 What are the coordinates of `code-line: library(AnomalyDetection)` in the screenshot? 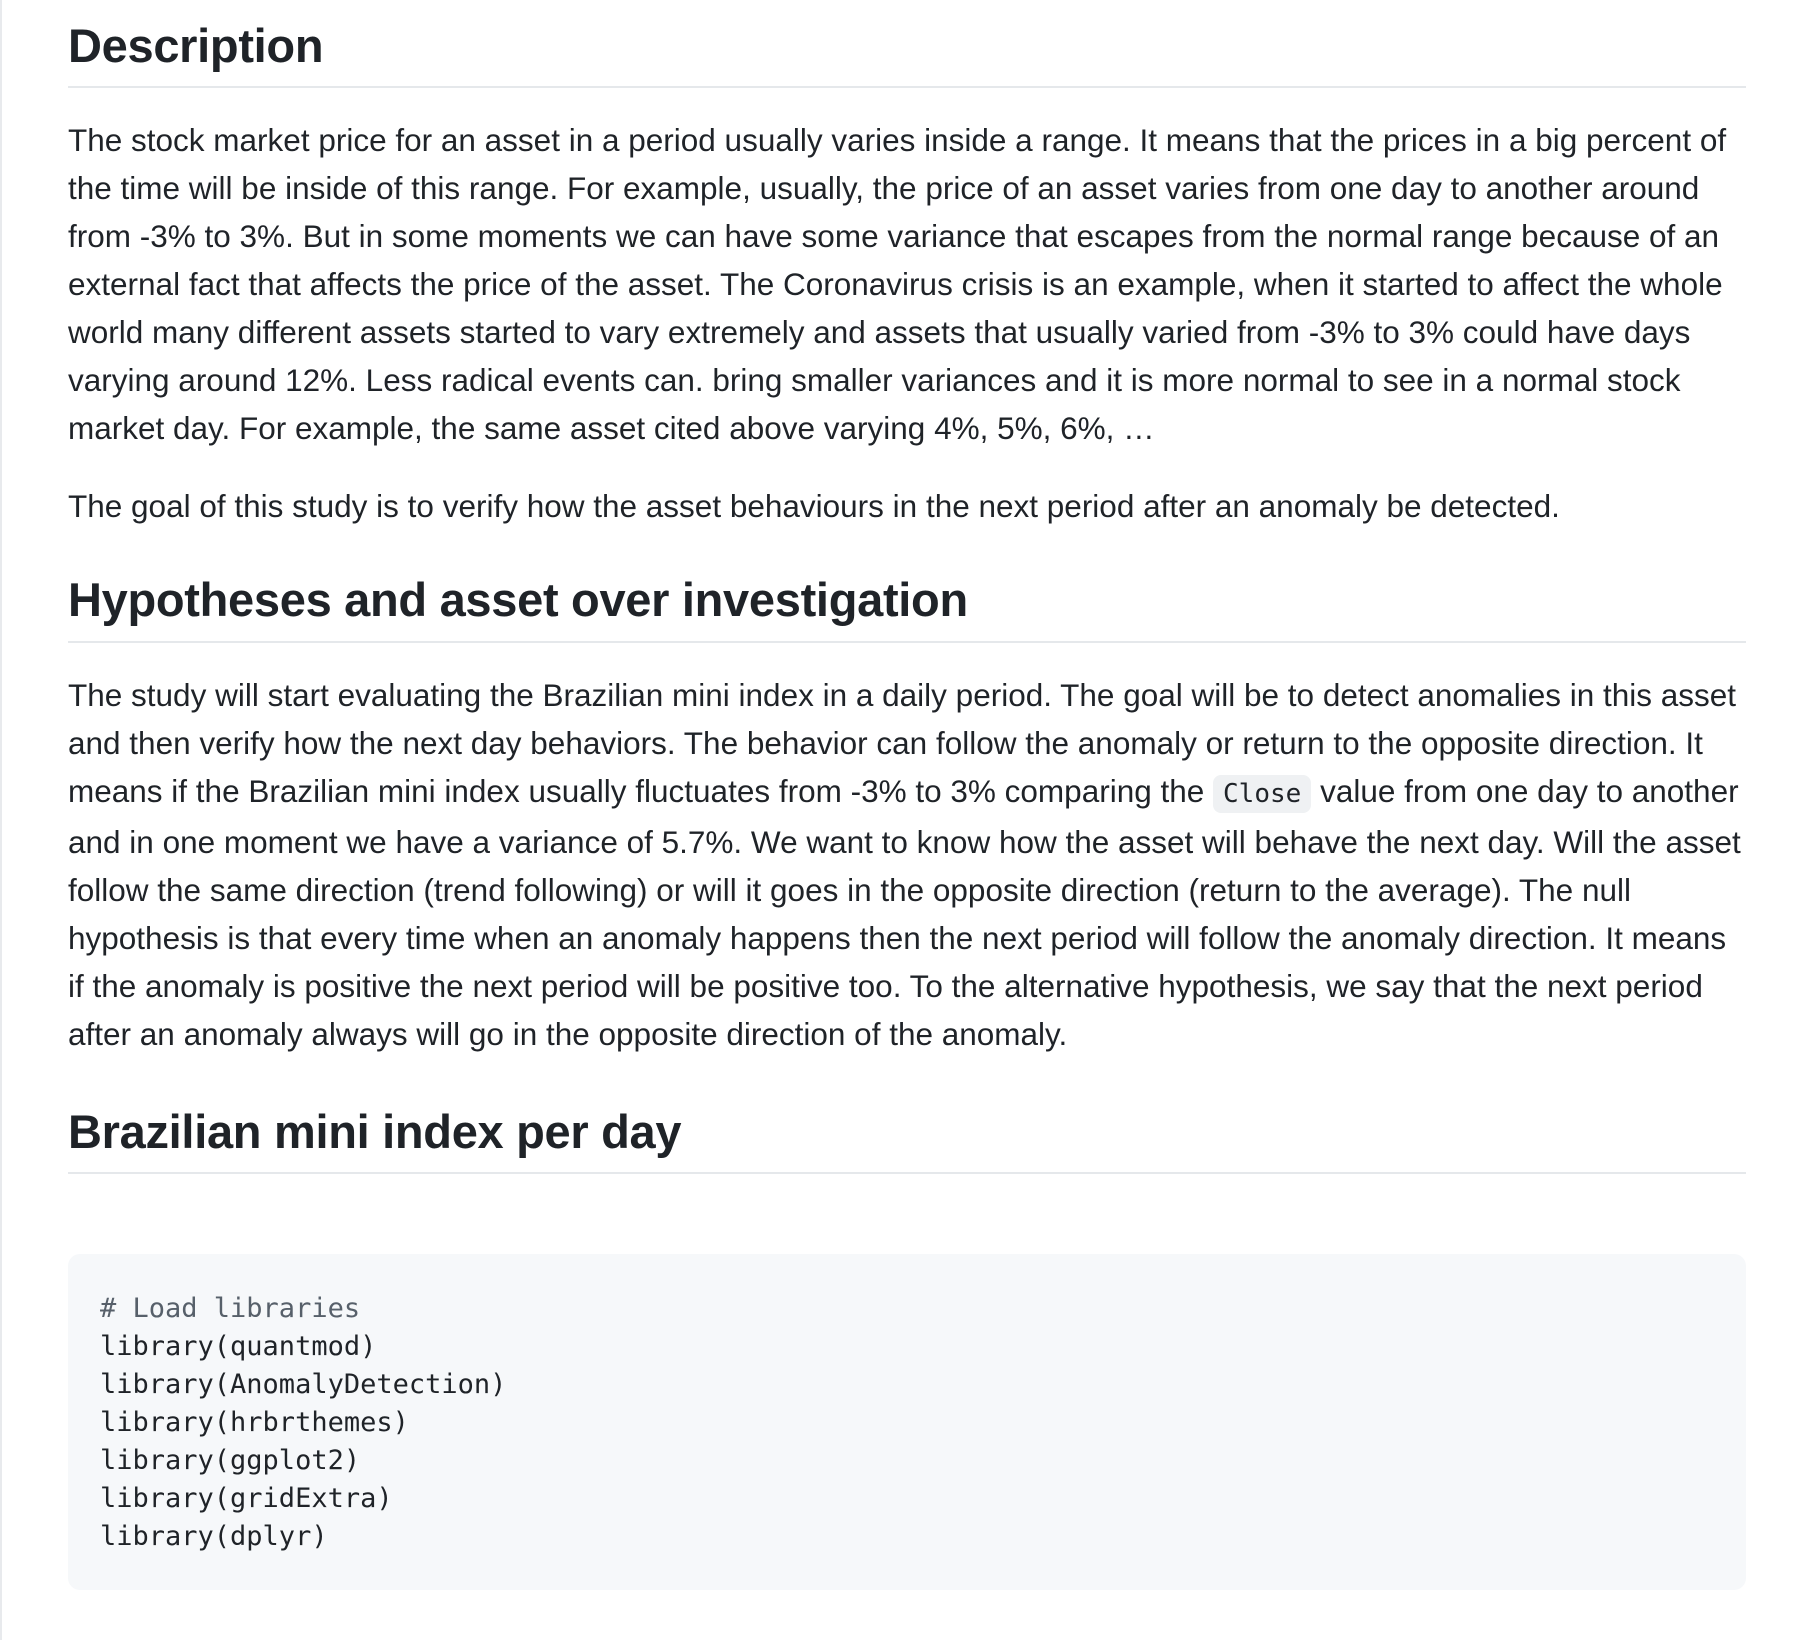 It's located at (303, 1385).